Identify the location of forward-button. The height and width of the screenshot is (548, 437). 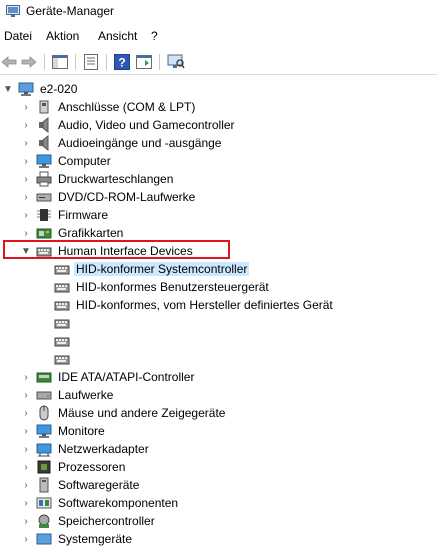
(29, 62).